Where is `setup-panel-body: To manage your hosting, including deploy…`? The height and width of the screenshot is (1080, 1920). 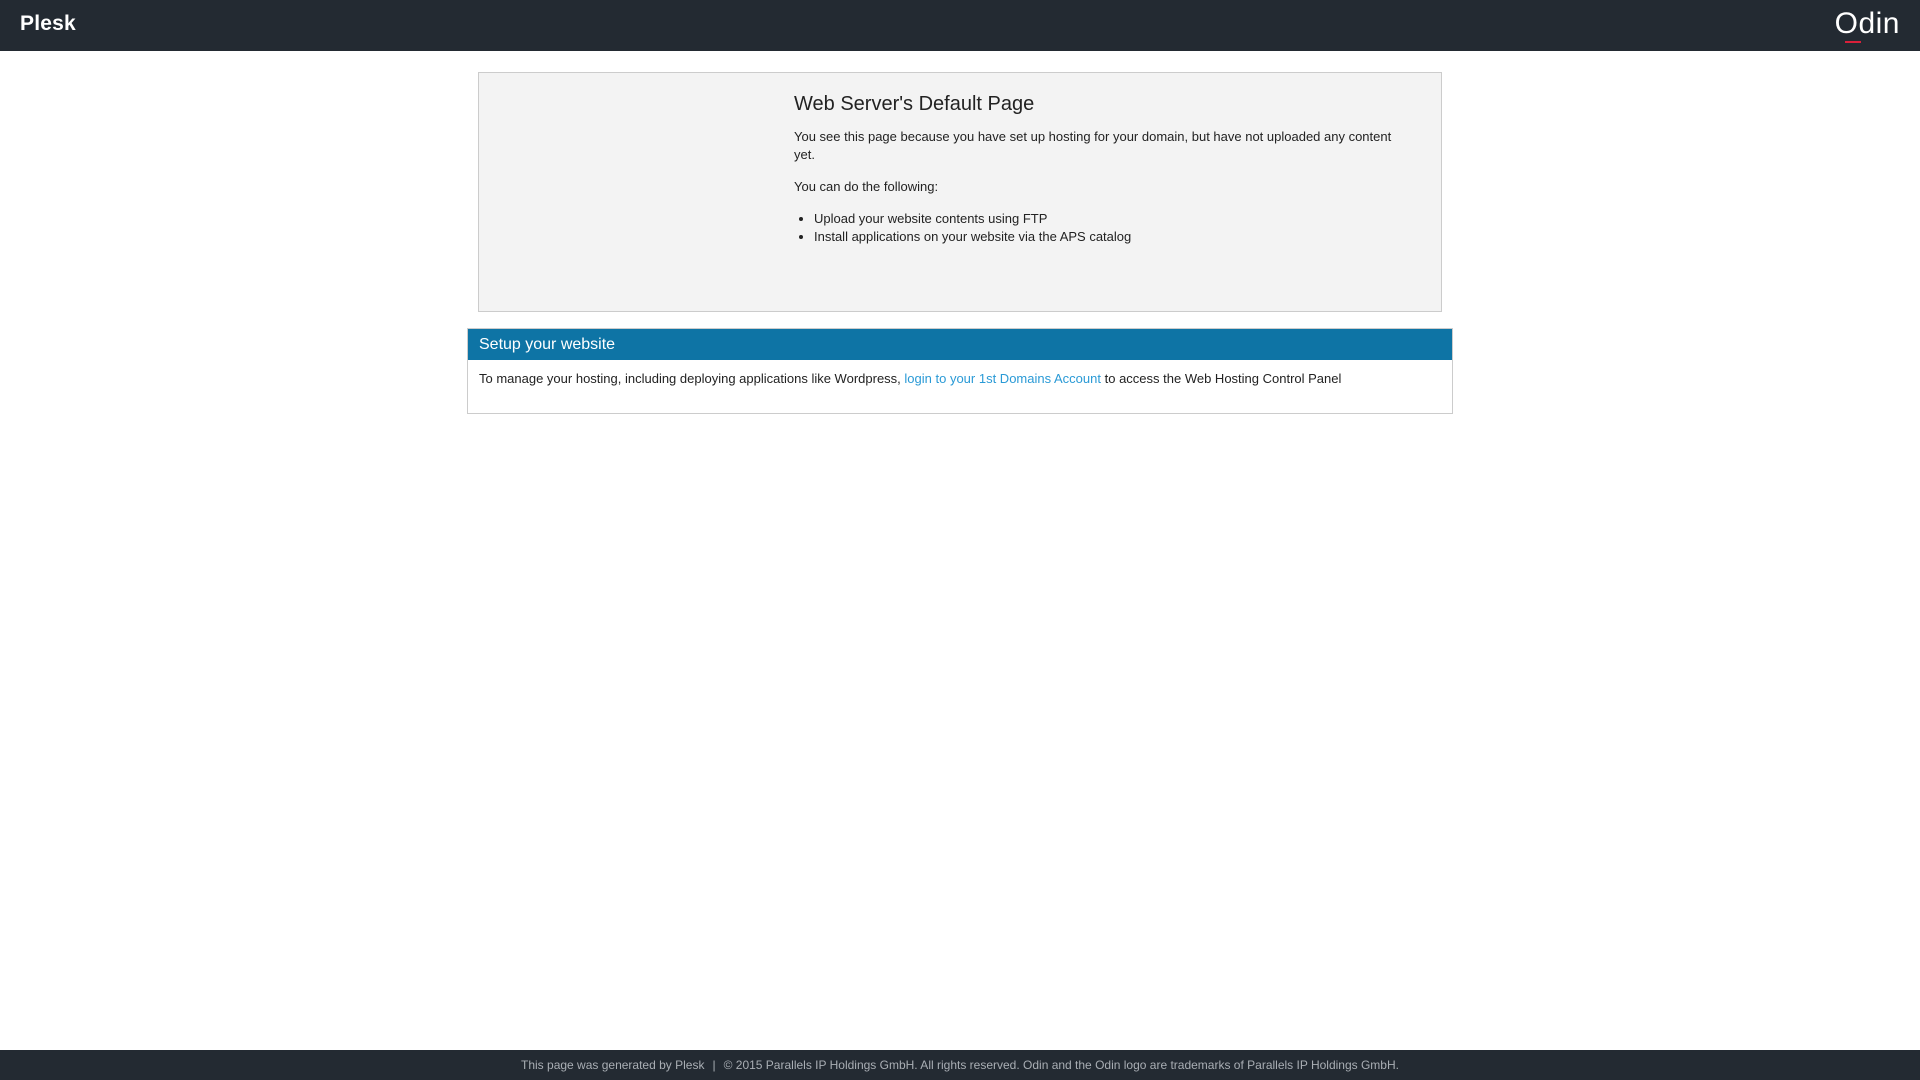
setup-panel-body: To manage your hosting, including deploy… is located at coordinates (960, 379).